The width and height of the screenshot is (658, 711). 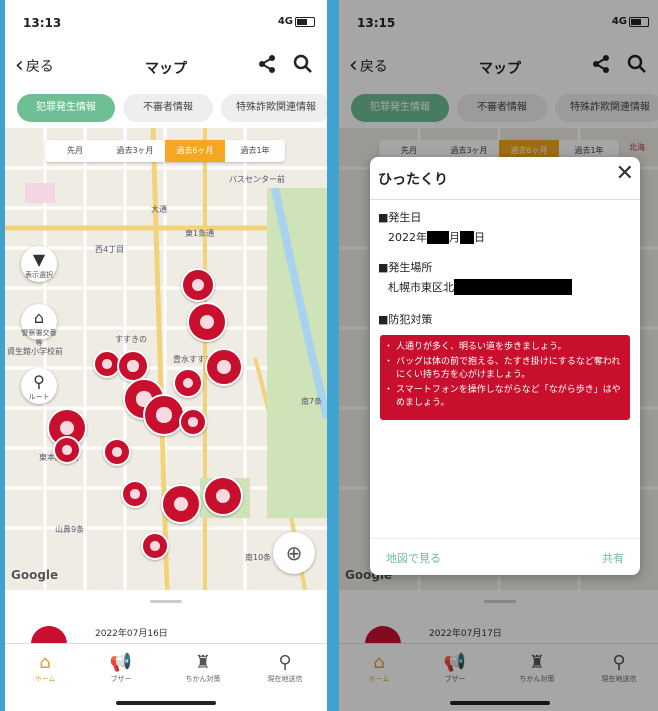 What do you see at coordinates (45, 662) in the screenshot?
I see `home-icon: ⌂` at bounding box center [45, 662].